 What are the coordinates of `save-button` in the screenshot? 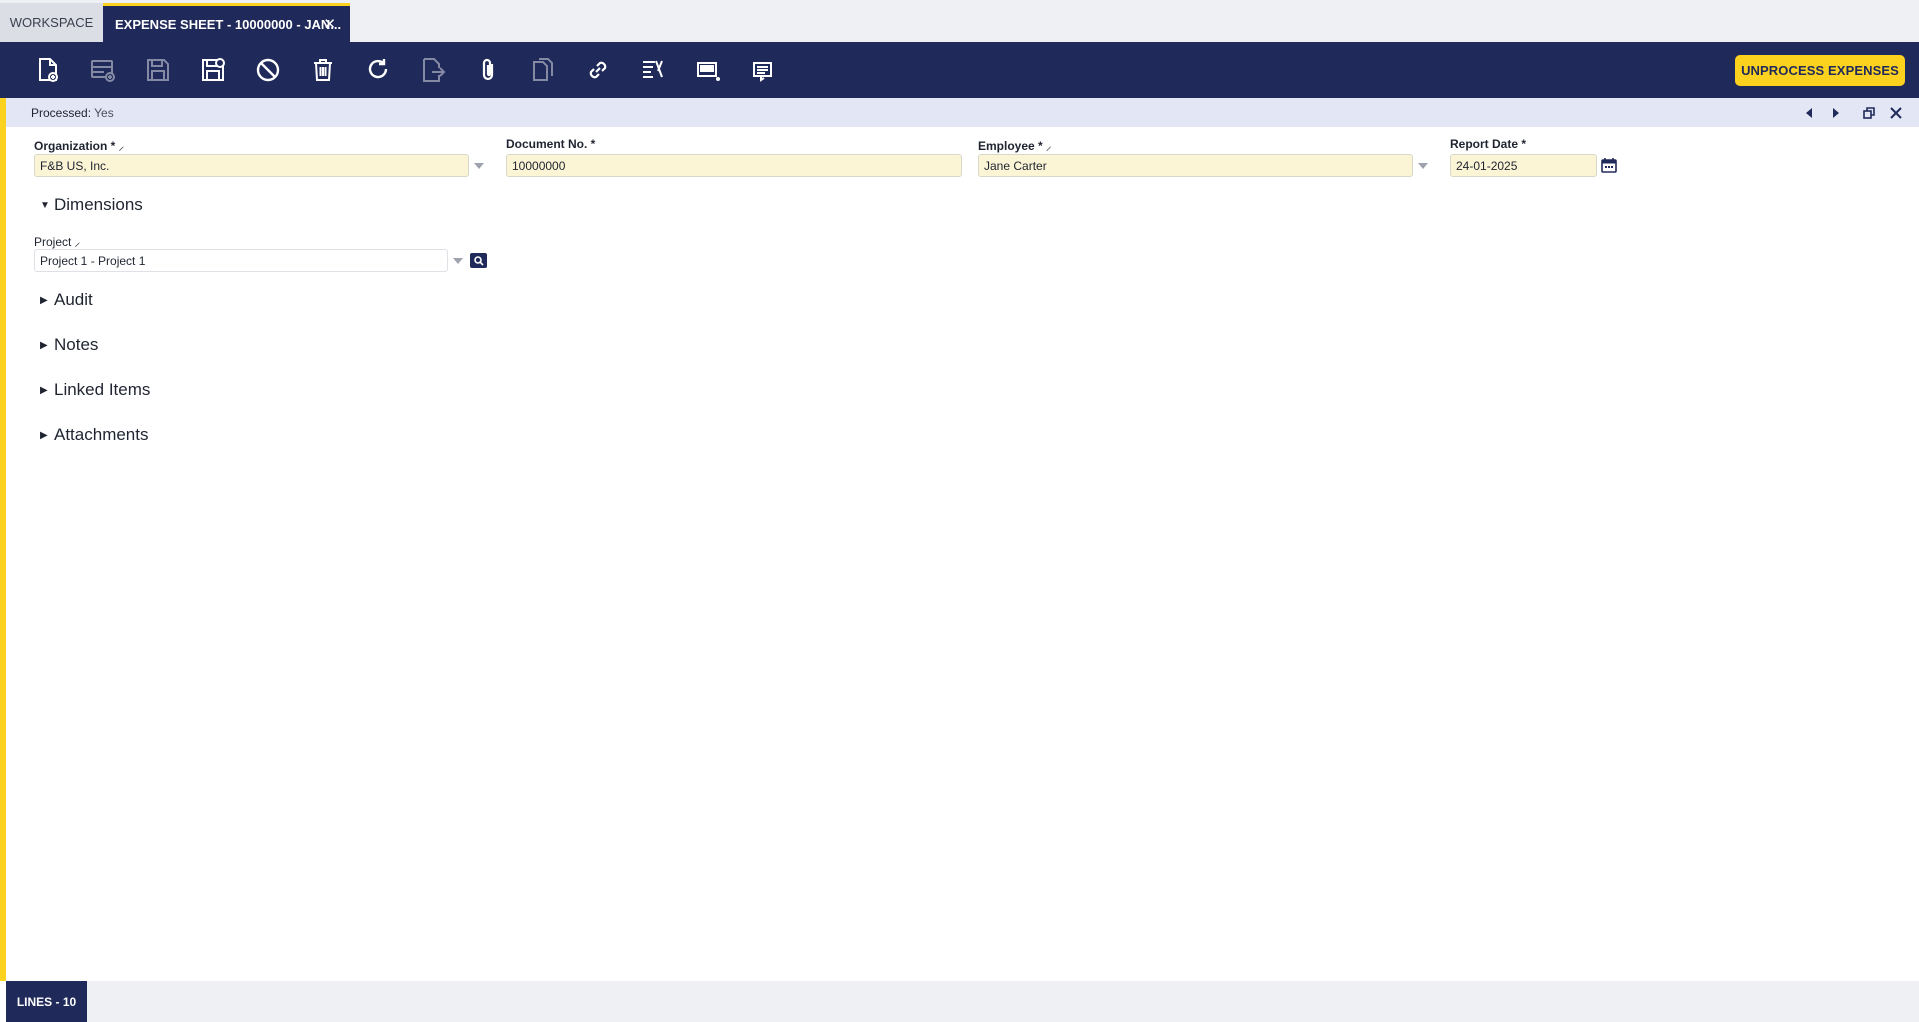 It's located at (158, 70).